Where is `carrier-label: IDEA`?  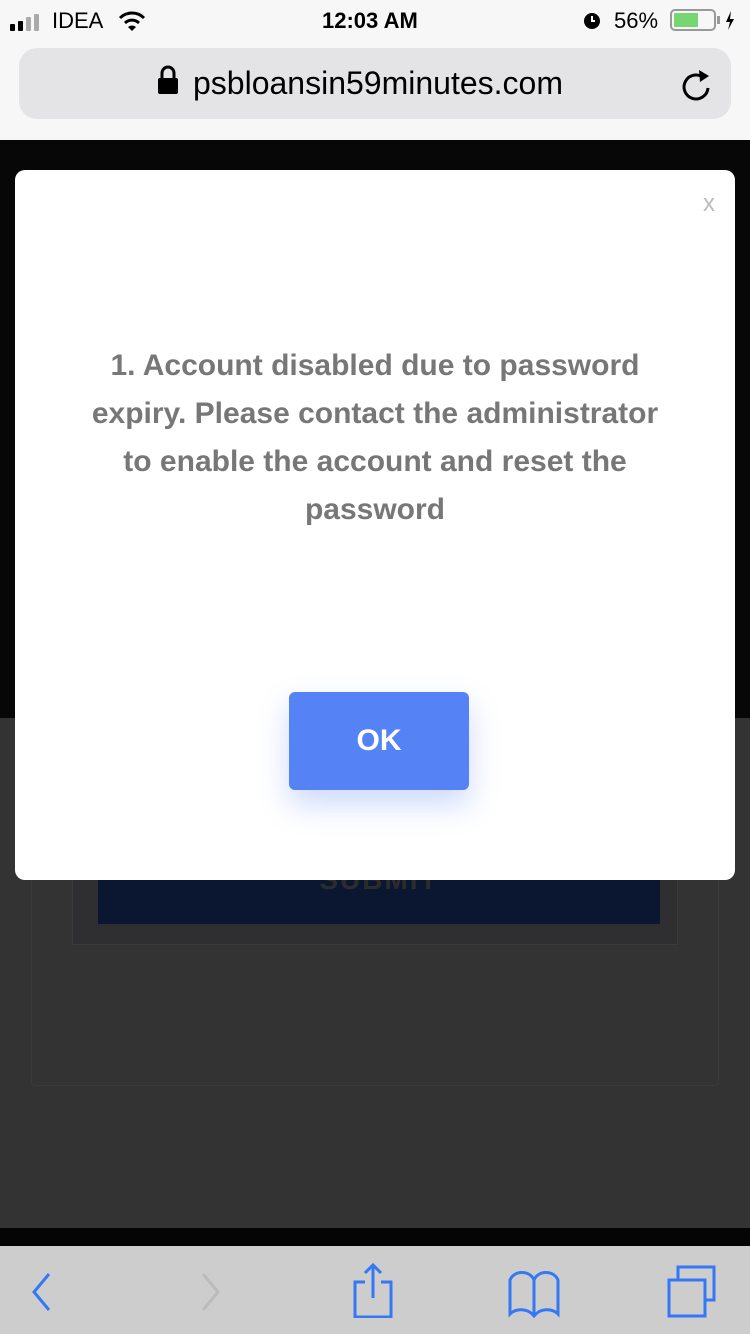 carrier-label: IDEA is located at coordinates (78, 20).